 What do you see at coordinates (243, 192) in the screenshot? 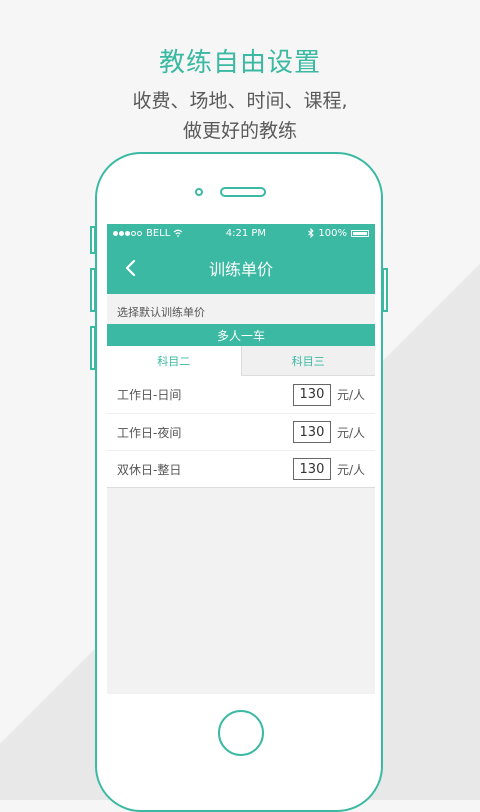
I see `phone-speaker` at bounding box center [243, 192].